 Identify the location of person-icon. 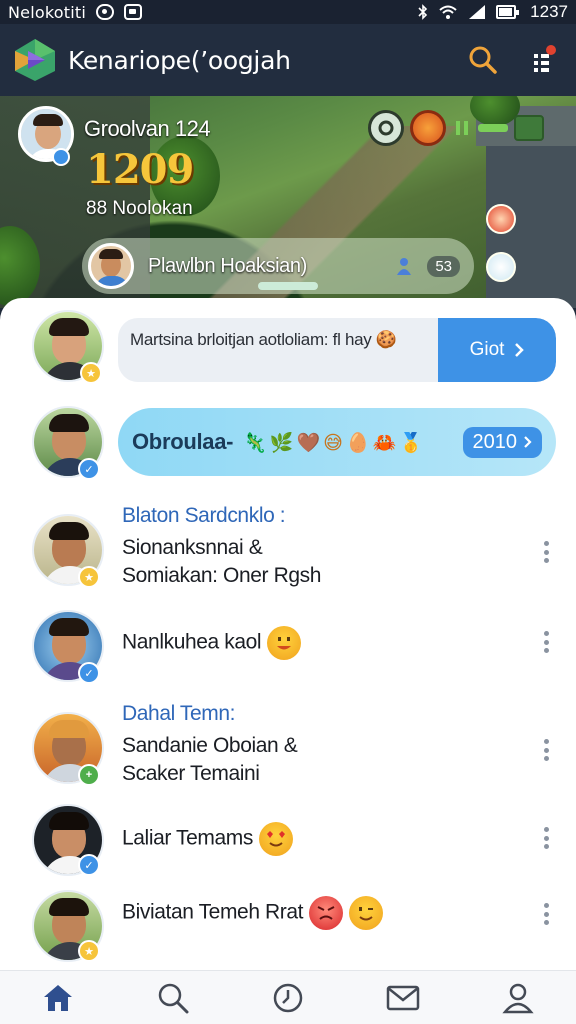
(404, 266).